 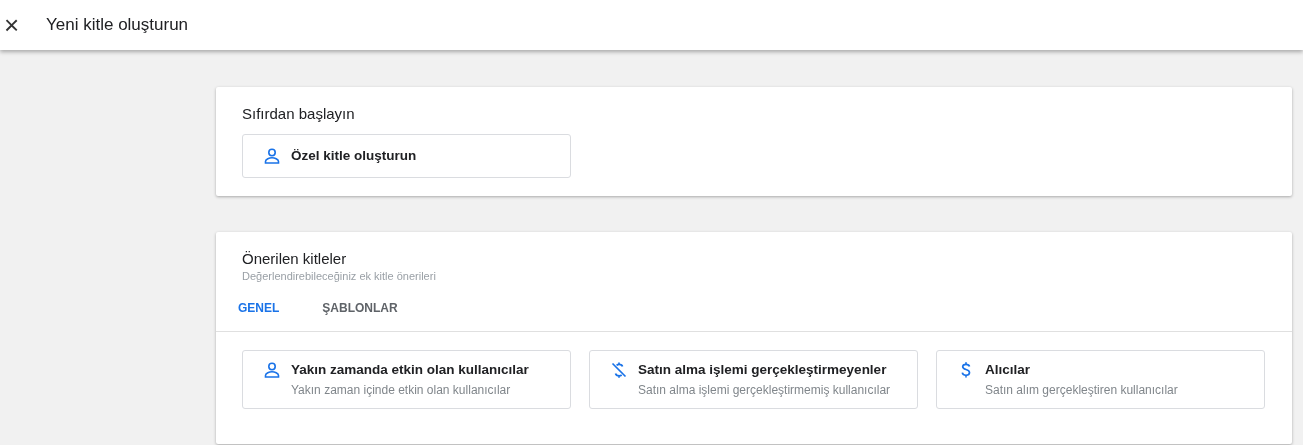 I want to click on audience-option: Satın alma işlemi gerçekleştirmeyenler Satın alma işlemi gerçekleştirmemiş kullanıcılar, so click(x=753, y=379).